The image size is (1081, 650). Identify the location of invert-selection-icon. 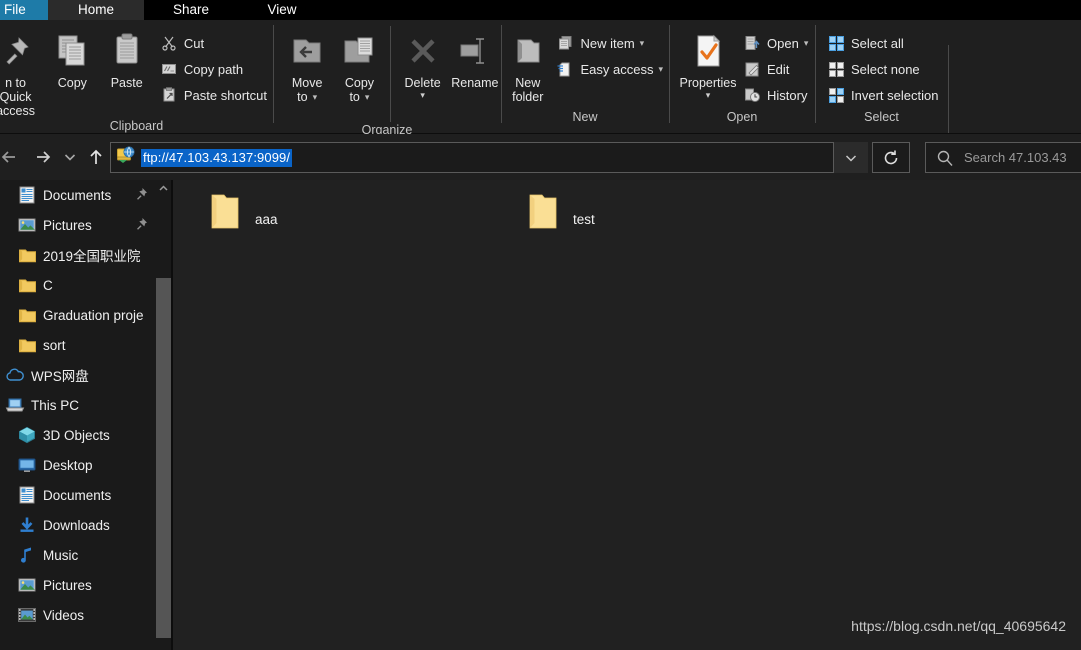
(836, 95).